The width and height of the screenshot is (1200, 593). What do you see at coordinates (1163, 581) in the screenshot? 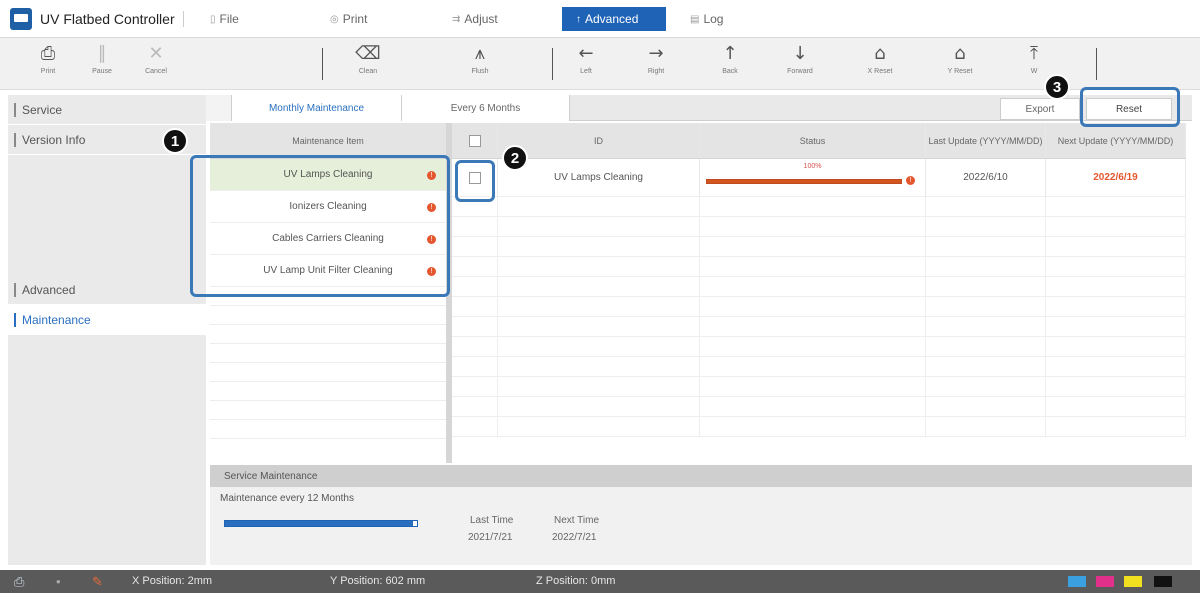
I see `ink-black-indicator` at bounding box center [1163, 581].